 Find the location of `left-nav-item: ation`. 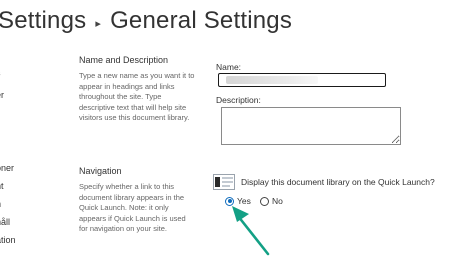

left-nav-item: ation is located at coordinates (8, 240).